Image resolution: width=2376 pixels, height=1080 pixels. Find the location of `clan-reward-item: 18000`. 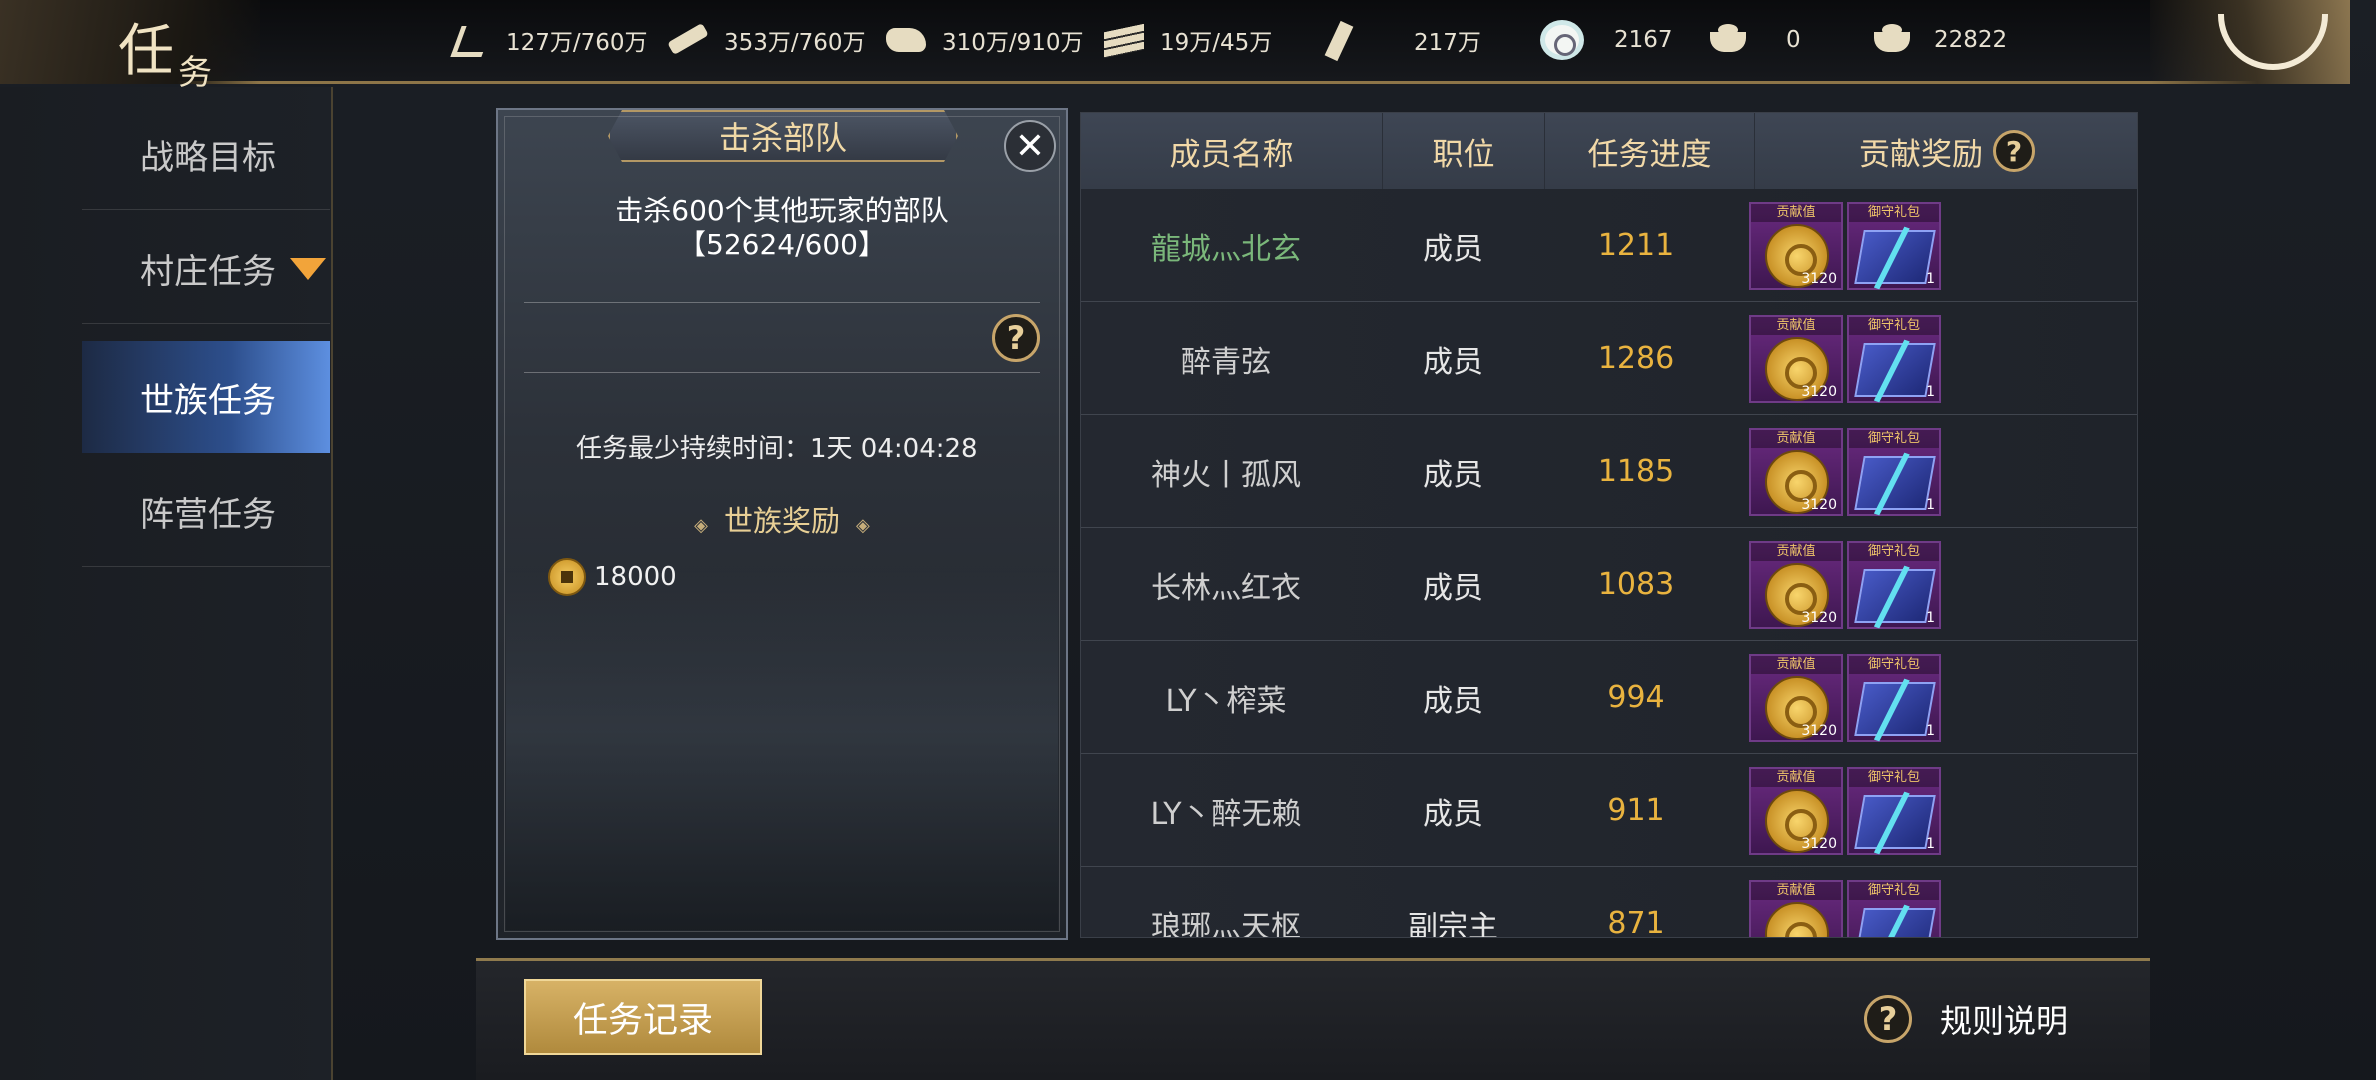

clan-reward-item: 18000 is located at coordinates (612, 577).